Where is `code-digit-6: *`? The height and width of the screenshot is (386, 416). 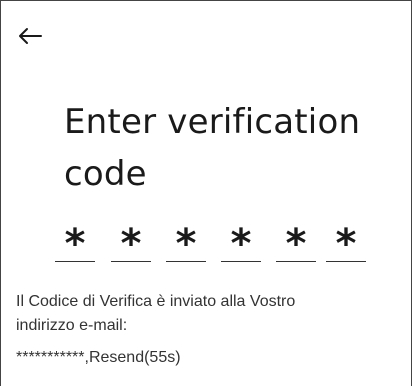
code-digit-6: * is located at coordinates (346, 242).